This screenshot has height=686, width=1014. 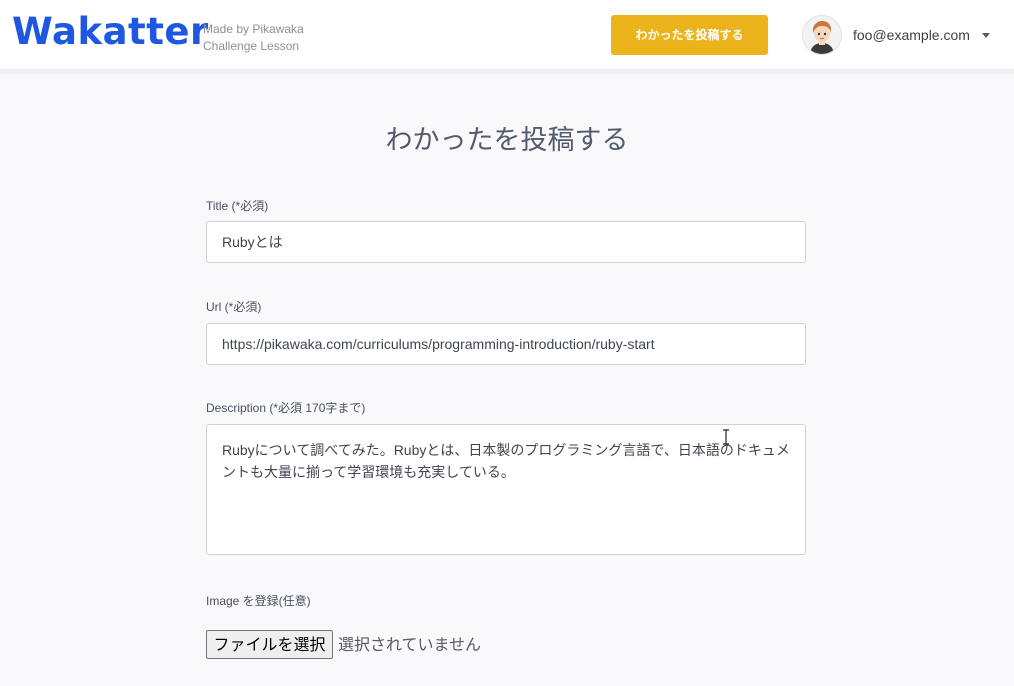 What do you see at coordinates (269, 644) in the screenshot?
I see `choose-file-button: ファイルを選択` at bounding box center [269, 644].